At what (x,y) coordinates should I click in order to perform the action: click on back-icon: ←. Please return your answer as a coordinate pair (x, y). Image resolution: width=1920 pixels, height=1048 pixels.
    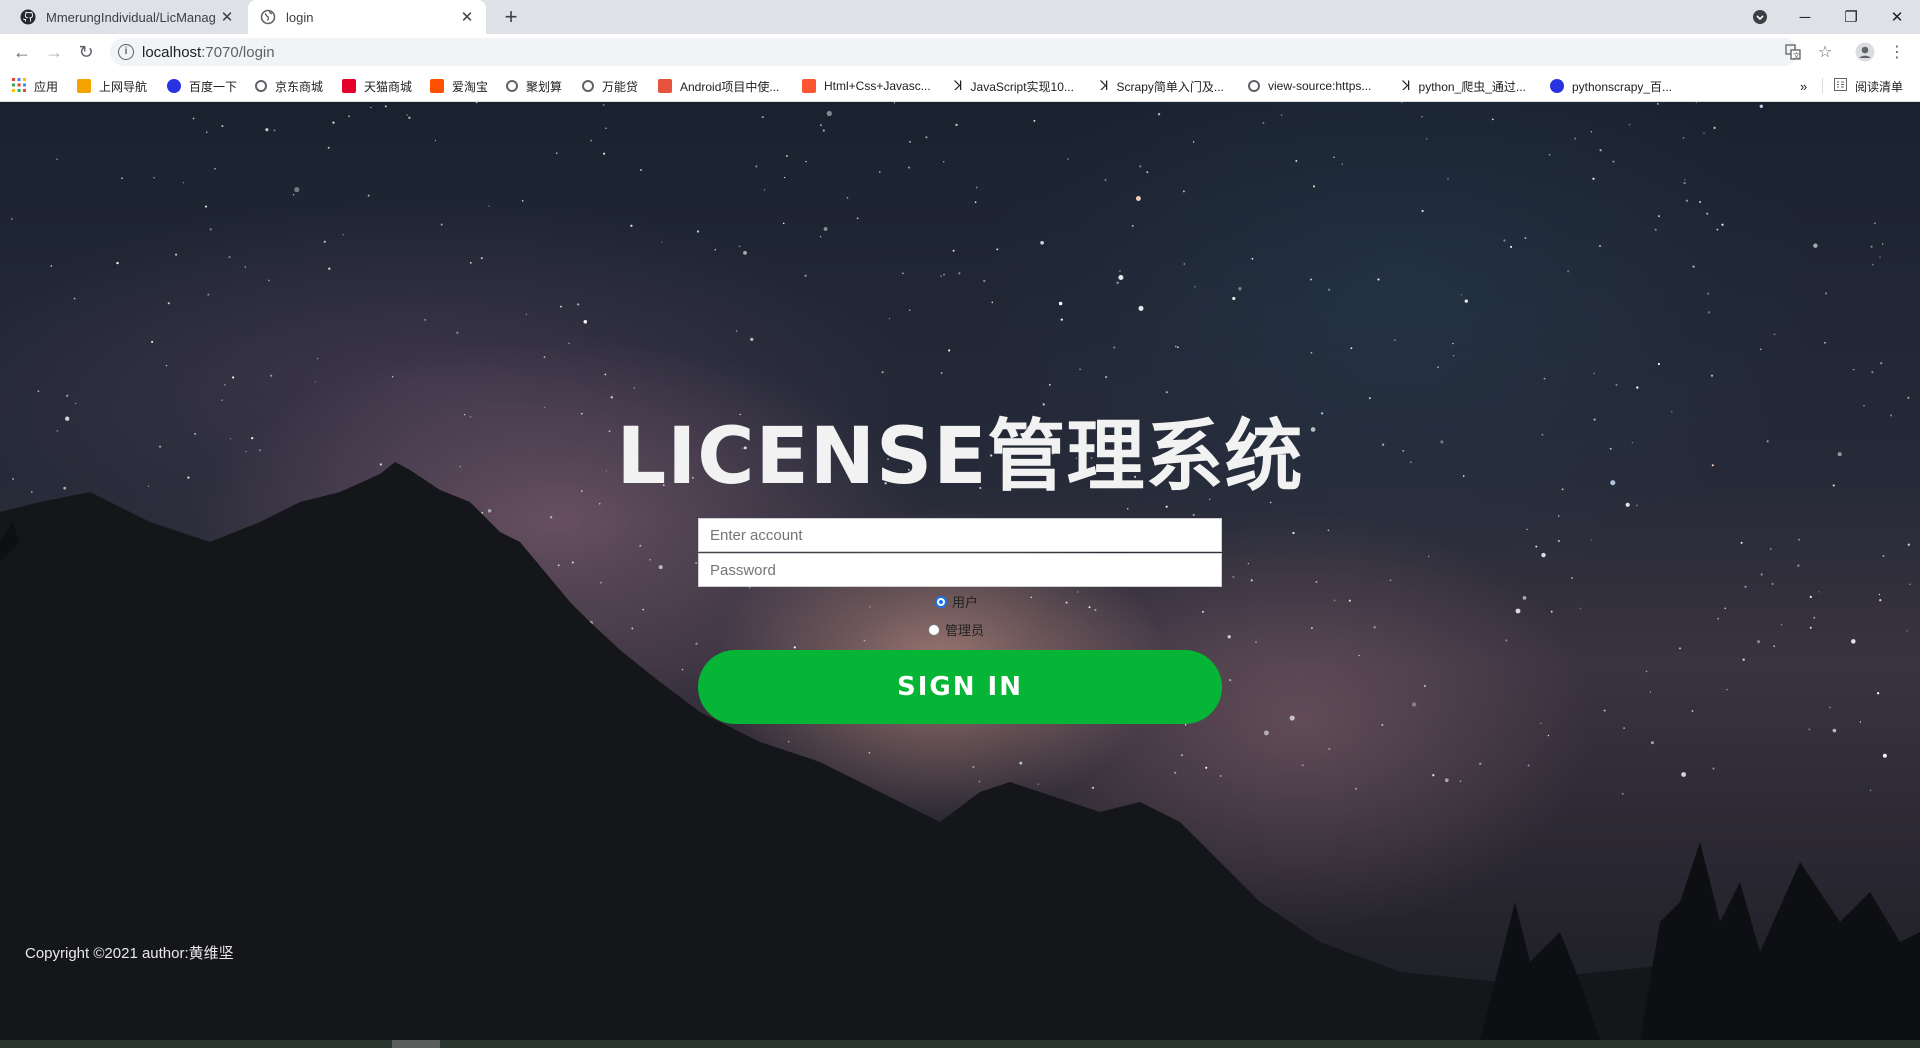
    Looking at the image, I should click on (22, 52).